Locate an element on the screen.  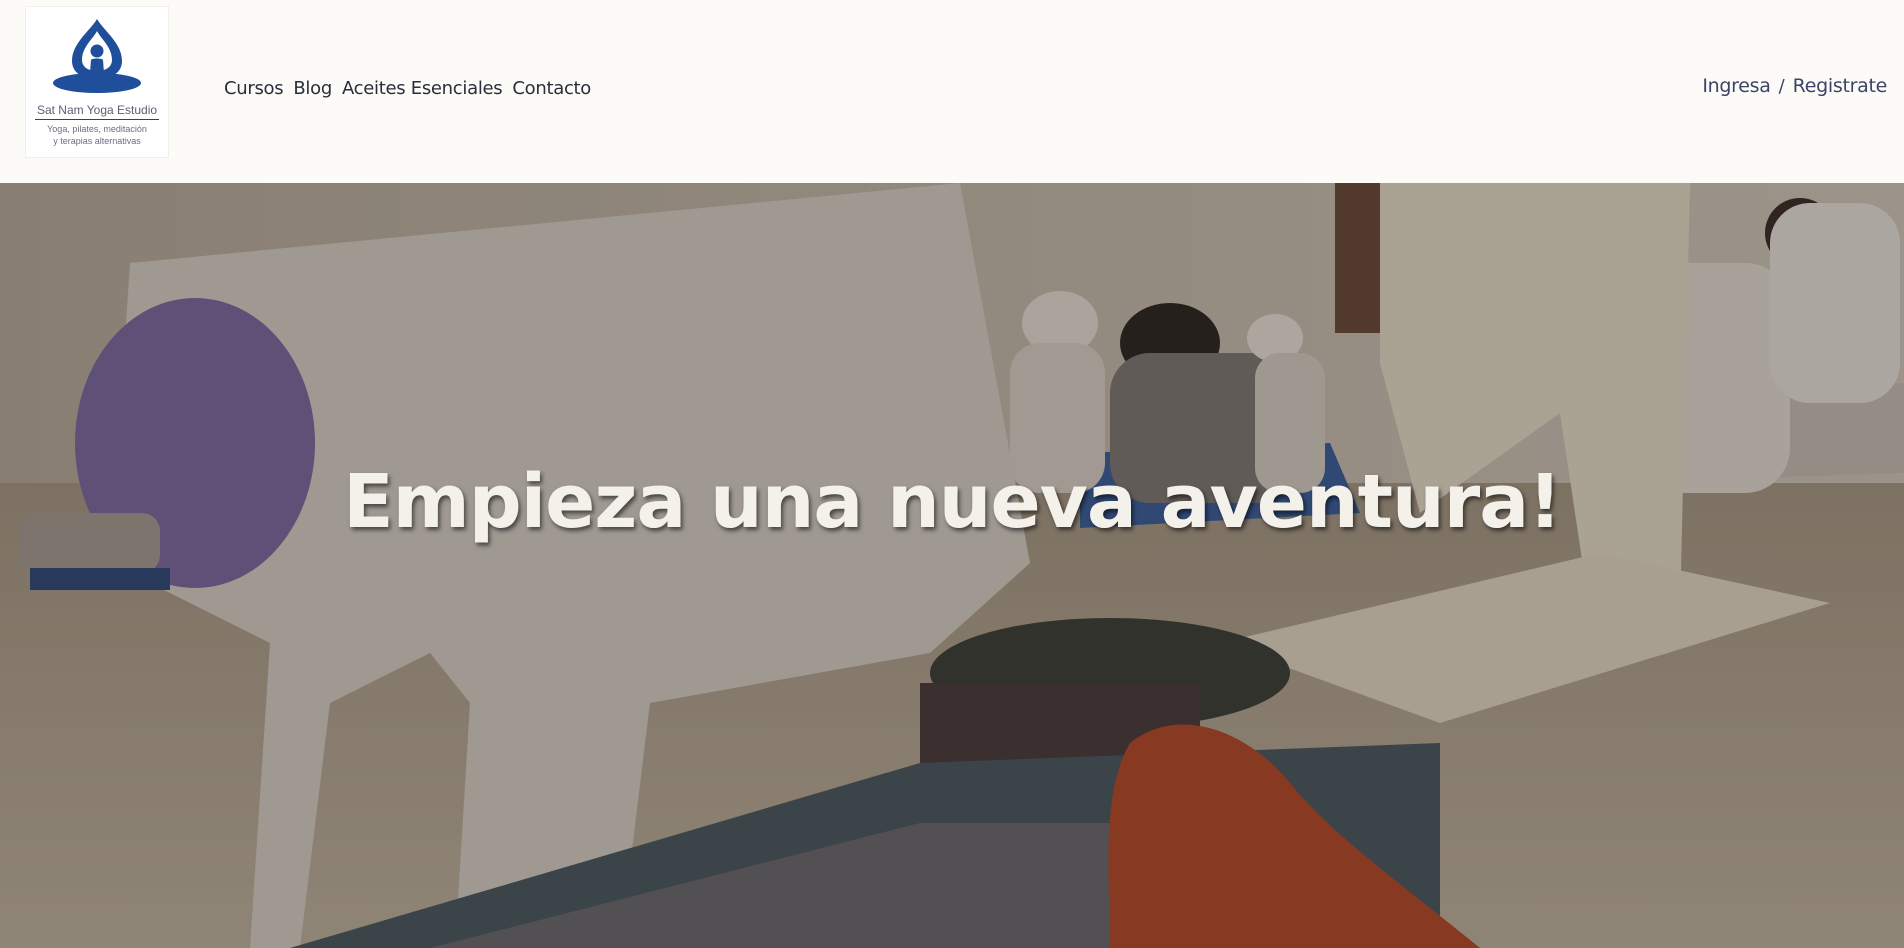
nav-item-blog: Blog is located at coordinates (312, 88).